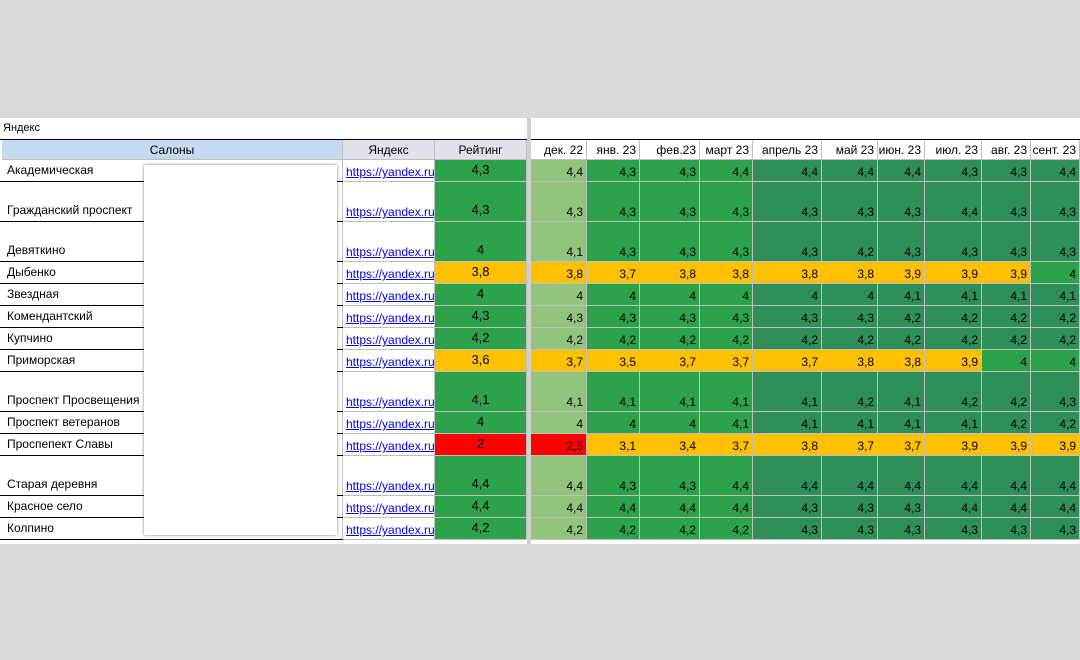 Image resolution: width=1080 pixels, height=660 pixels. I want to click on header-month: июл. 23, so click(953, 150).